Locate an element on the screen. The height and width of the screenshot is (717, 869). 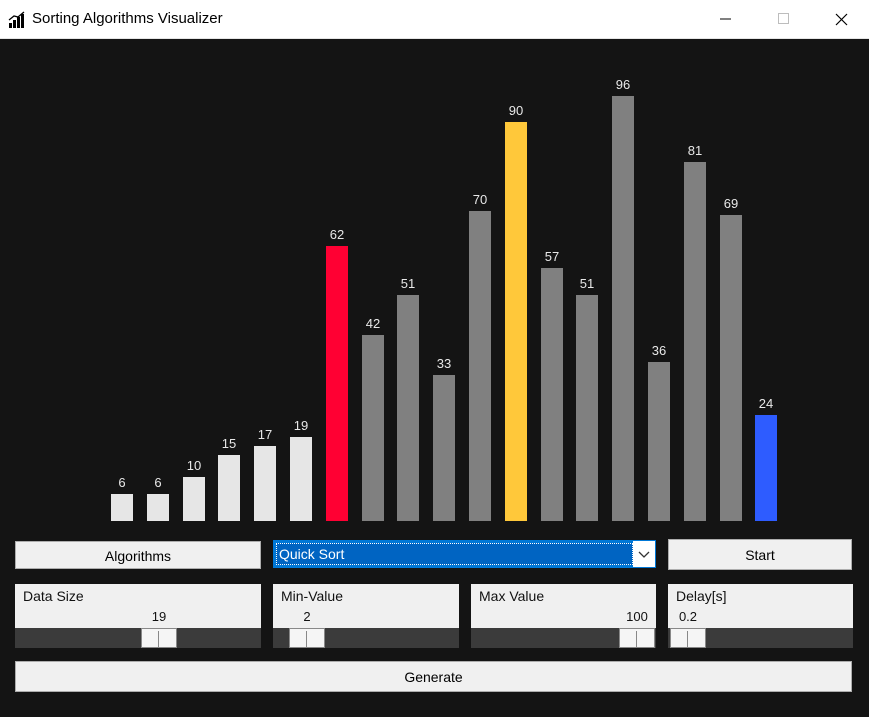
bar-value-label: 90 is located at coordinates (516, 110).